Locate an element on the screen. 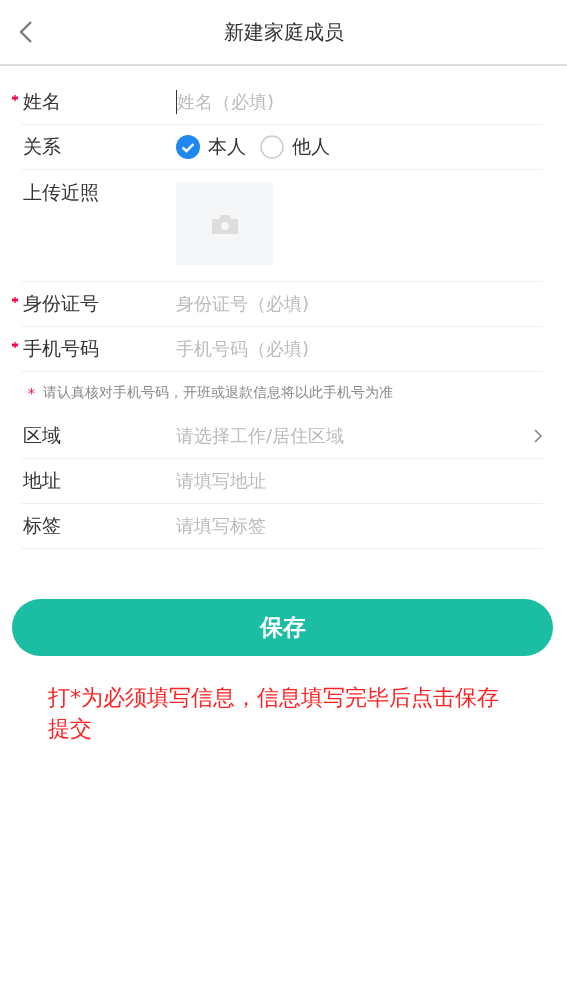 The image size is (567, 1007). field-label: 区域 is located at coordinates (41, 435).